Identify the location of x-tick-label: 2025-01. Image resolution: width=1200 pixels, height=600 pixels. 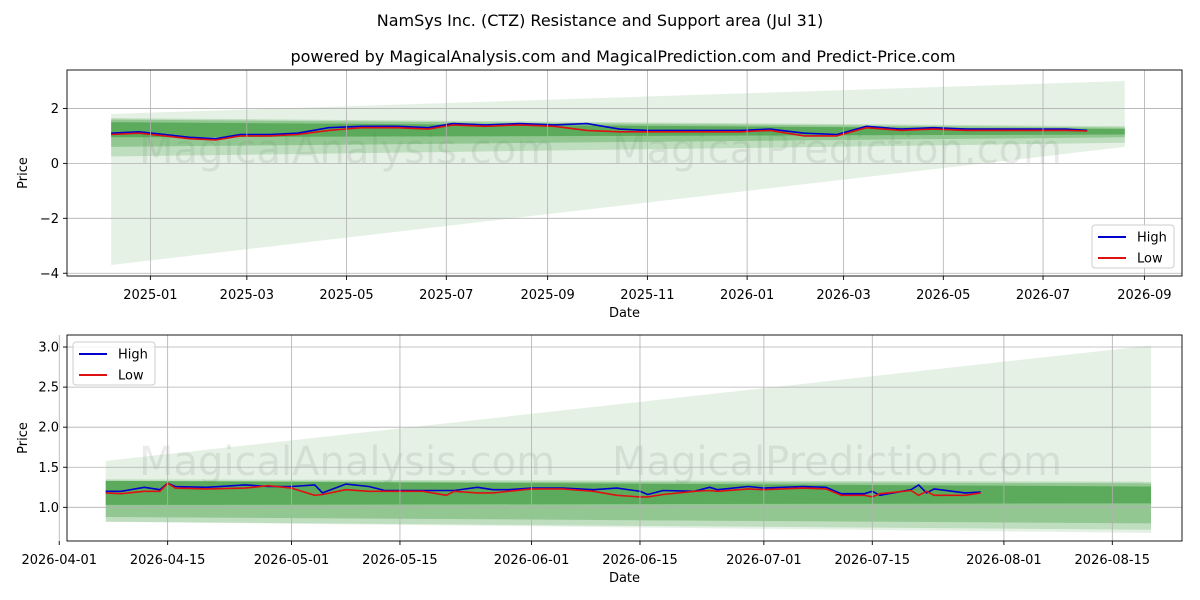
(150, 295).